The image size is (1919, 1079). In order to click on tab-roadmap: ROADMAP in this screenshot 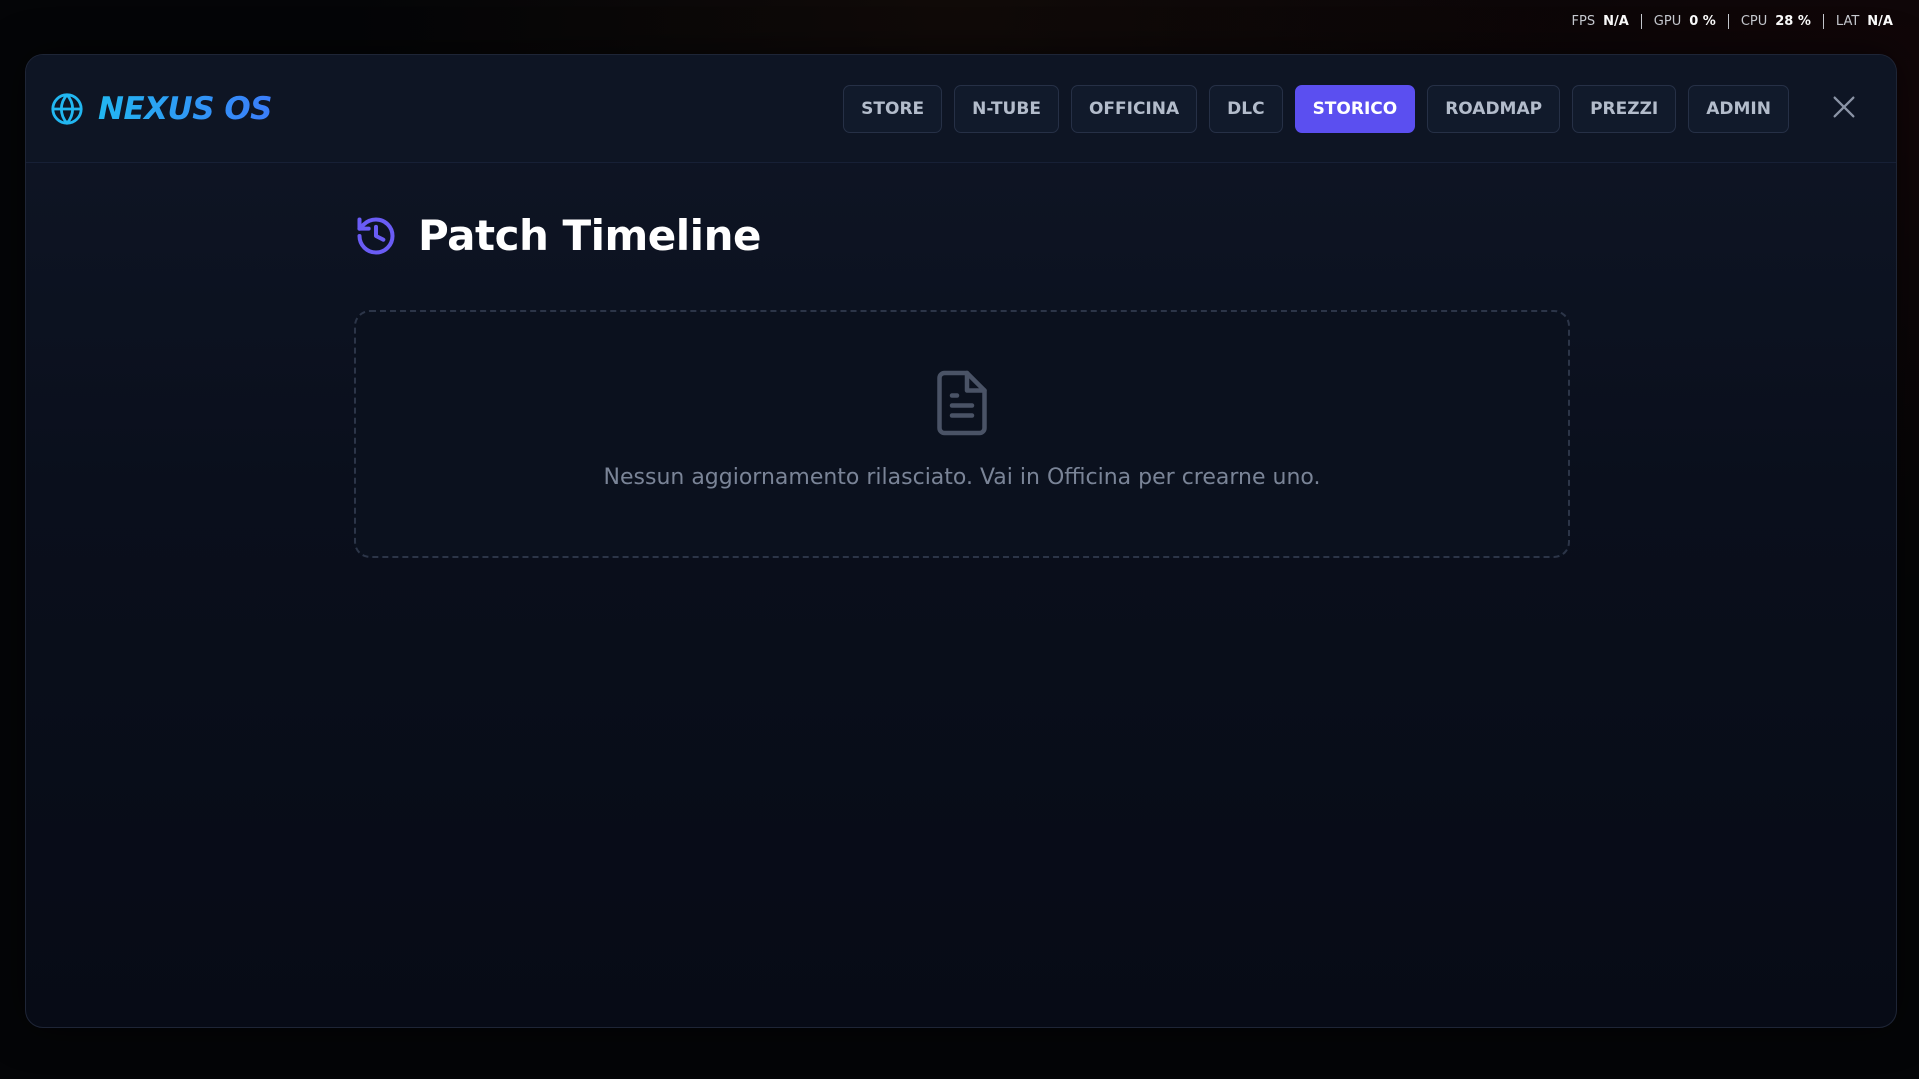, I will do `click(1494, 109)`.